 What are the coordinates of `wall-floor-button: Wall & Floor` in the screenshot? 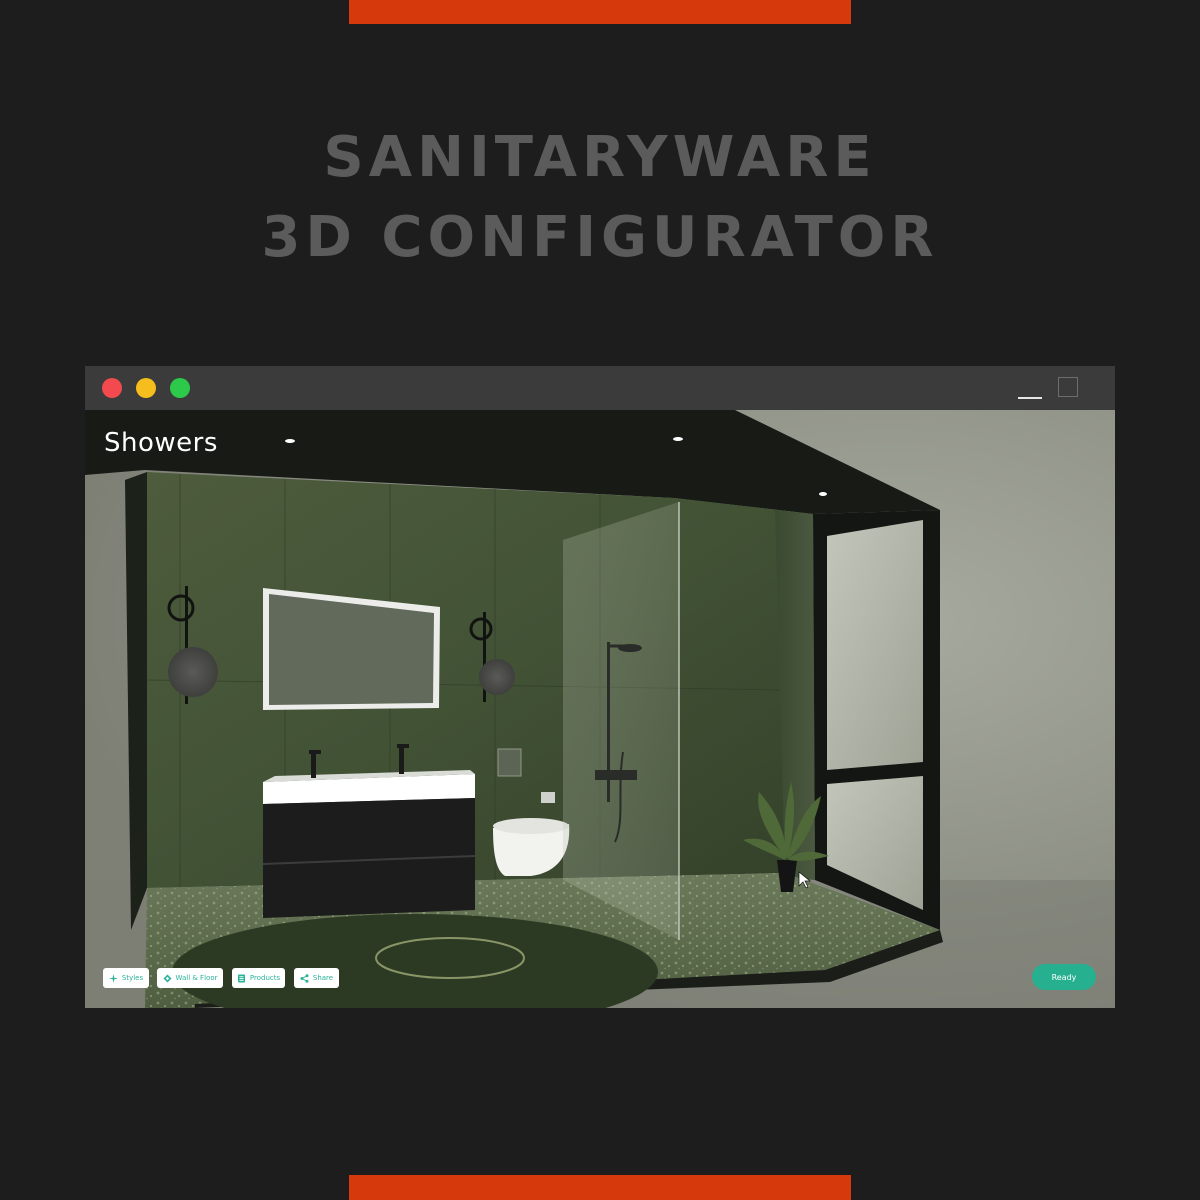 It's located at (190, 978).